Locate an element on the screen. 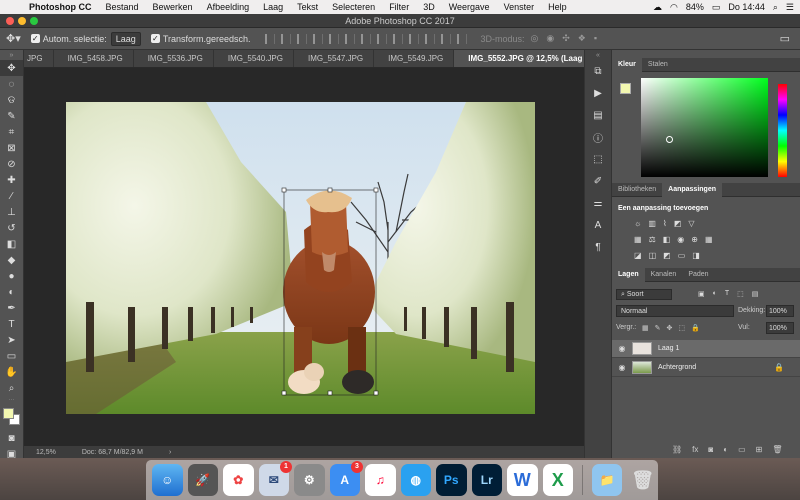 The image size is (800, 500). blend-mode-dropdown: Normaal is located at coordinates (675, 311).